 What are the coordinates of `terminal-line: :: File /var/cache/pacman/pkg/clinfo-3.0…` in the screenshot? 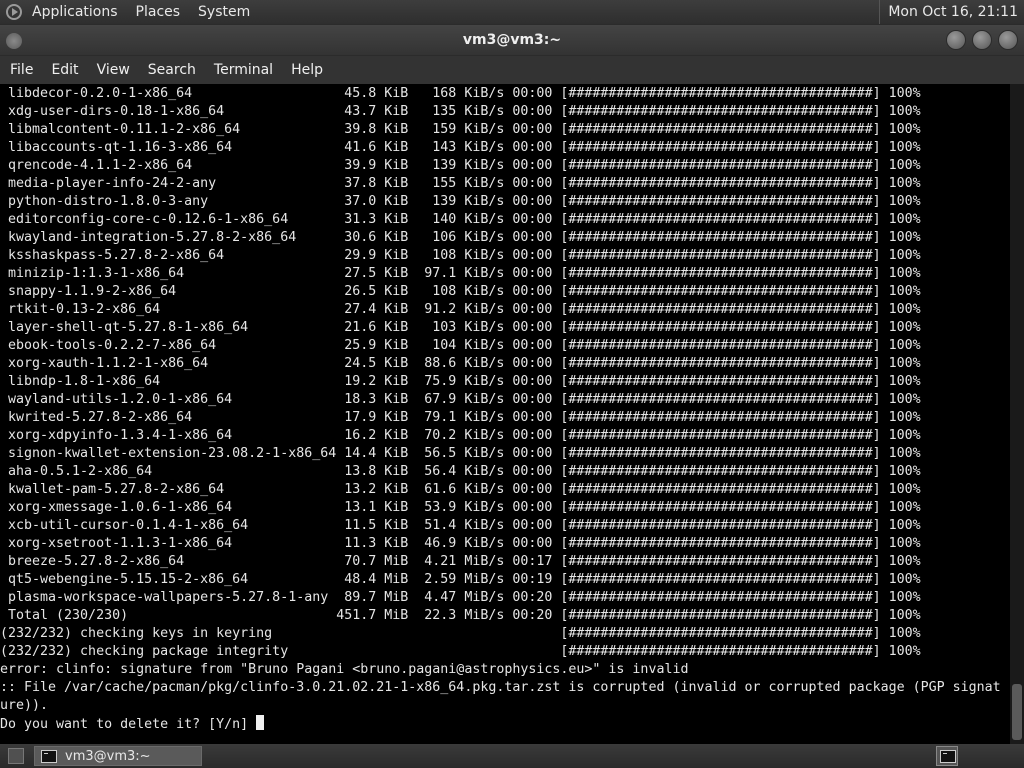 It's located at (500, 687).